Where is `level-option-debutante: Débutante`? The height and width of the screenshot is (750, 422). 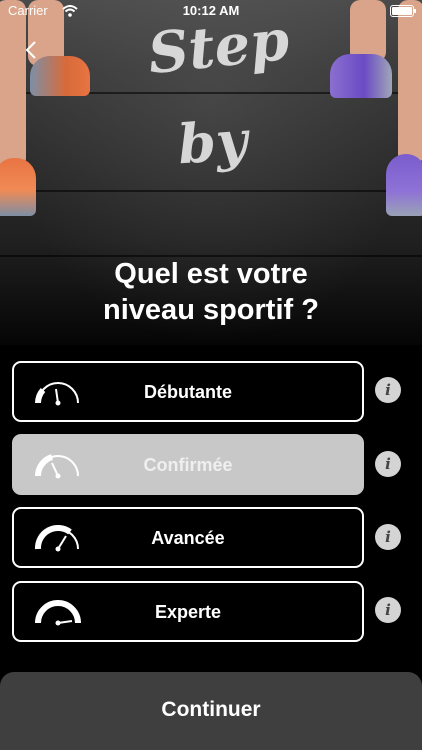
level-option-debutante: Débutante is located at coordinates (188, 391).